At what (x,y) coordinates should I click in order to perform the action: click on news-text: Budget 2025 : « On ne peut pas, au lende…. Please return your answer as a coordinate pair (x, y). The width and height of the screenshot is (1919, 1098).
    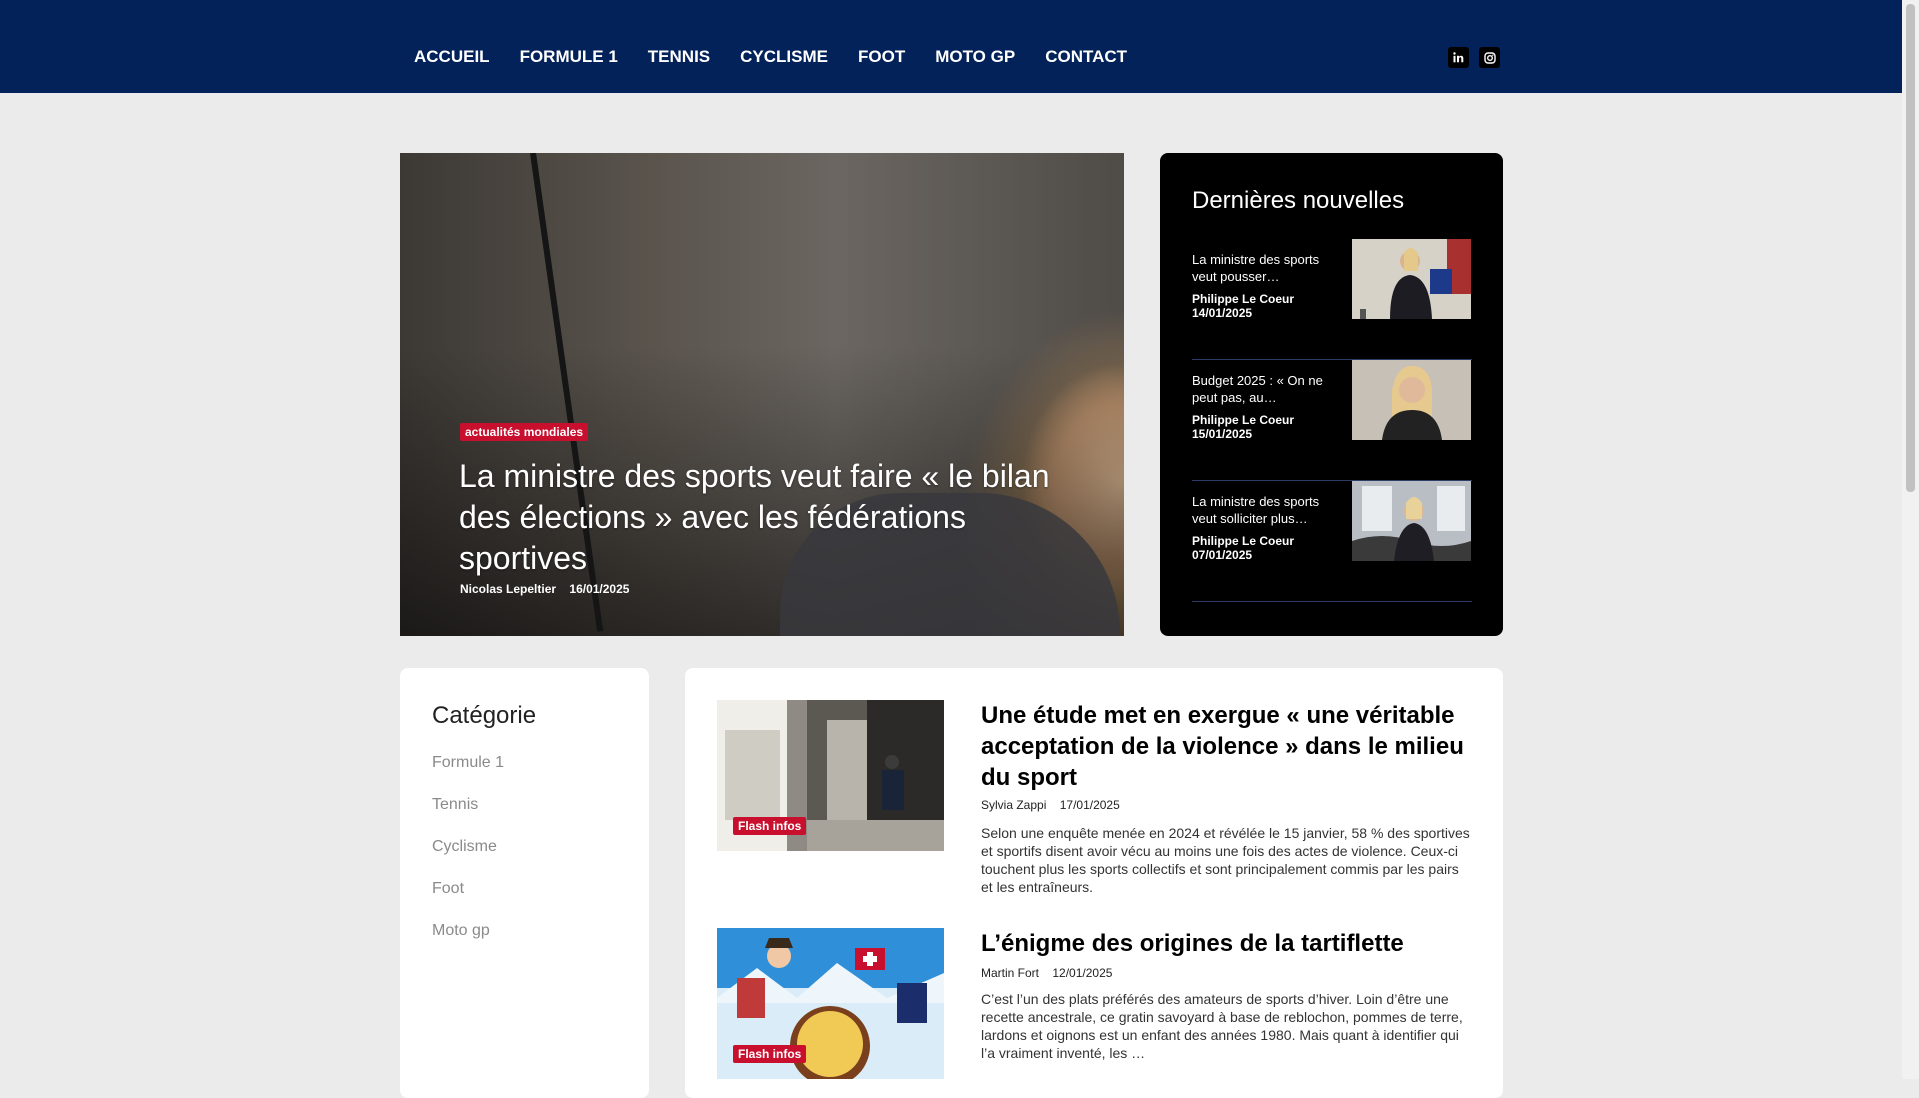
    Looking at the image, I should click on (1262, 406).